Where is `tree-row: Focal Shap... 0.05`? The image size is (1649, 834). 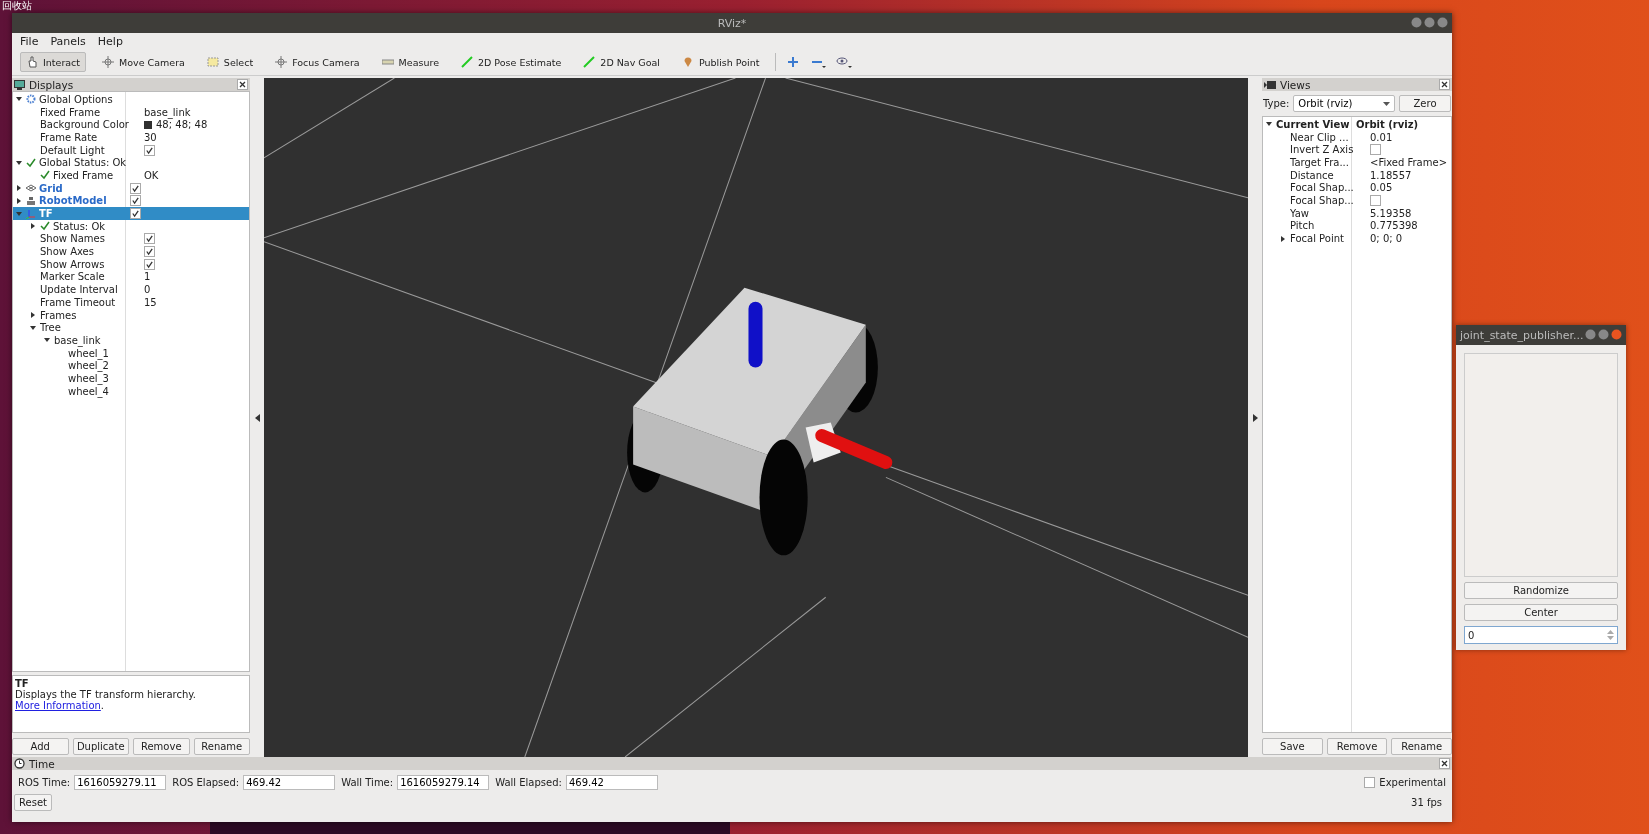 tree-row: Focal Shap... 0.05 is located at coordinates (1357, 188).